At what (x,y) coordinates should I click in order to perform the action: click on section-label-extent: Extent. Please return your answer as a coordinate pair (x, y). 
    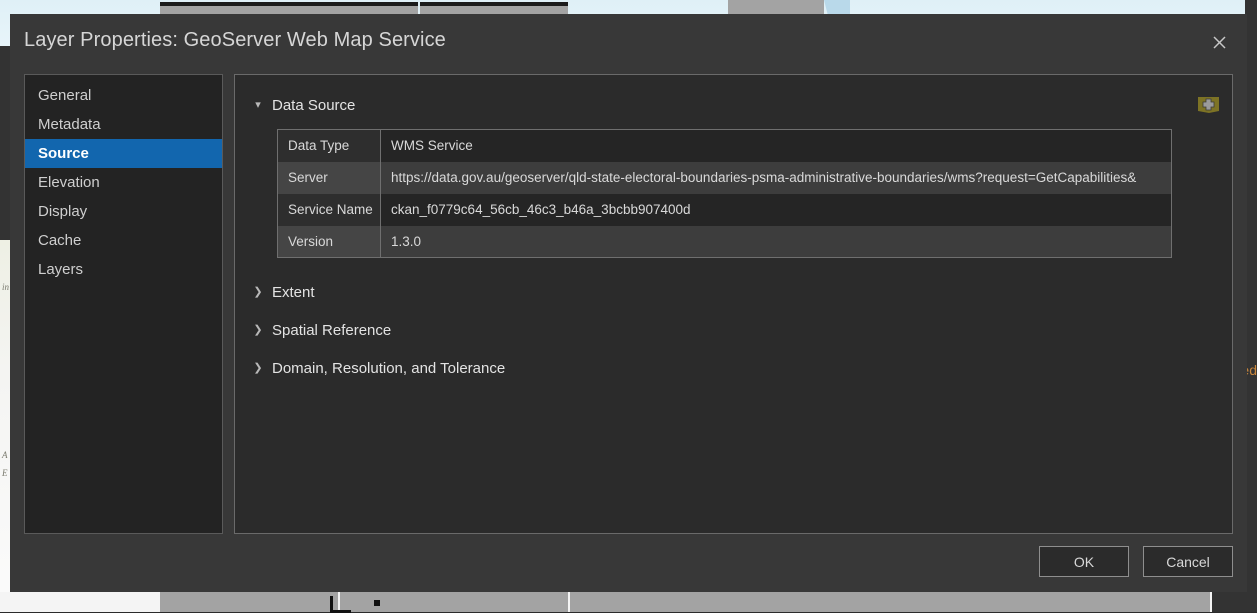
    Looking at the image, I should click on (293, 292).